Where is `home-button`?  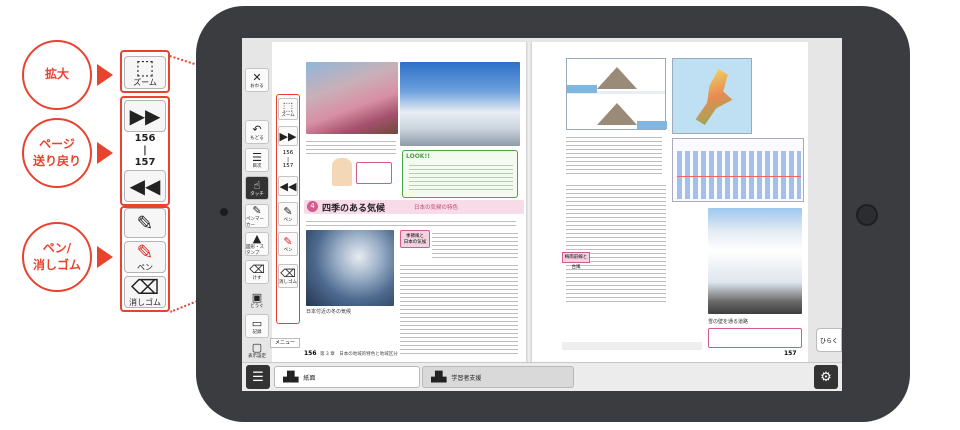
home-button is located at coordinates (867, 215).